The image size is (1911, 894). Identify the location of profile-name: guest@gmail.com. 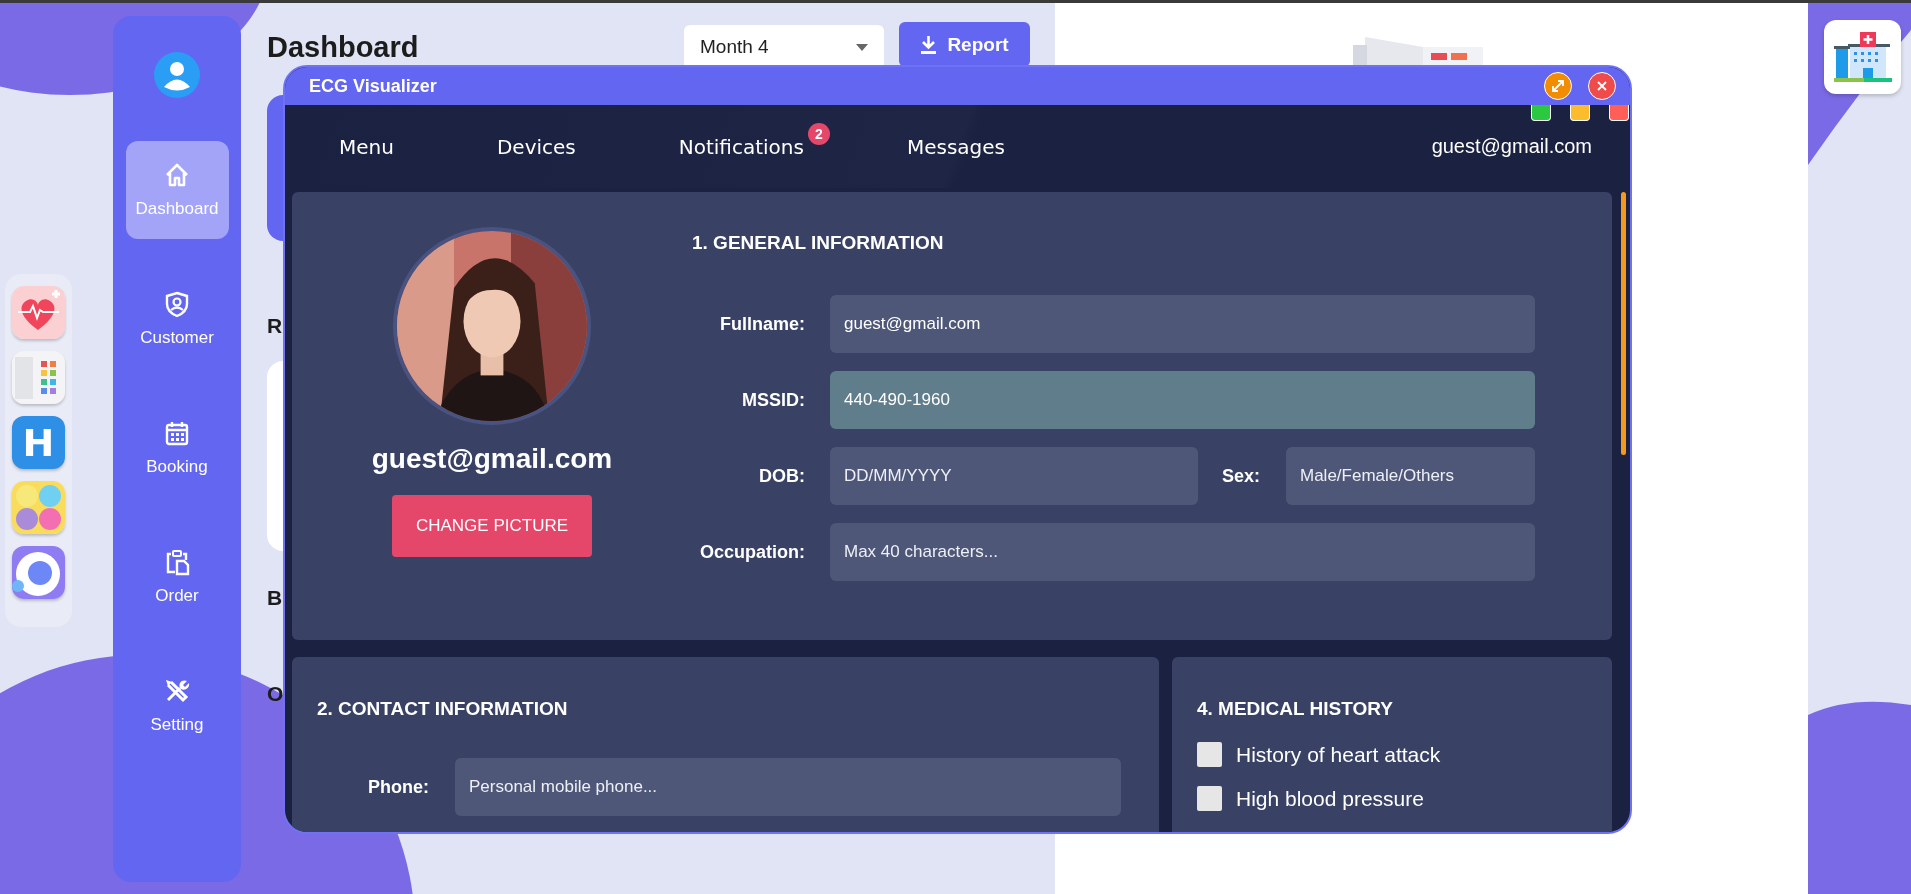
(492, 459).